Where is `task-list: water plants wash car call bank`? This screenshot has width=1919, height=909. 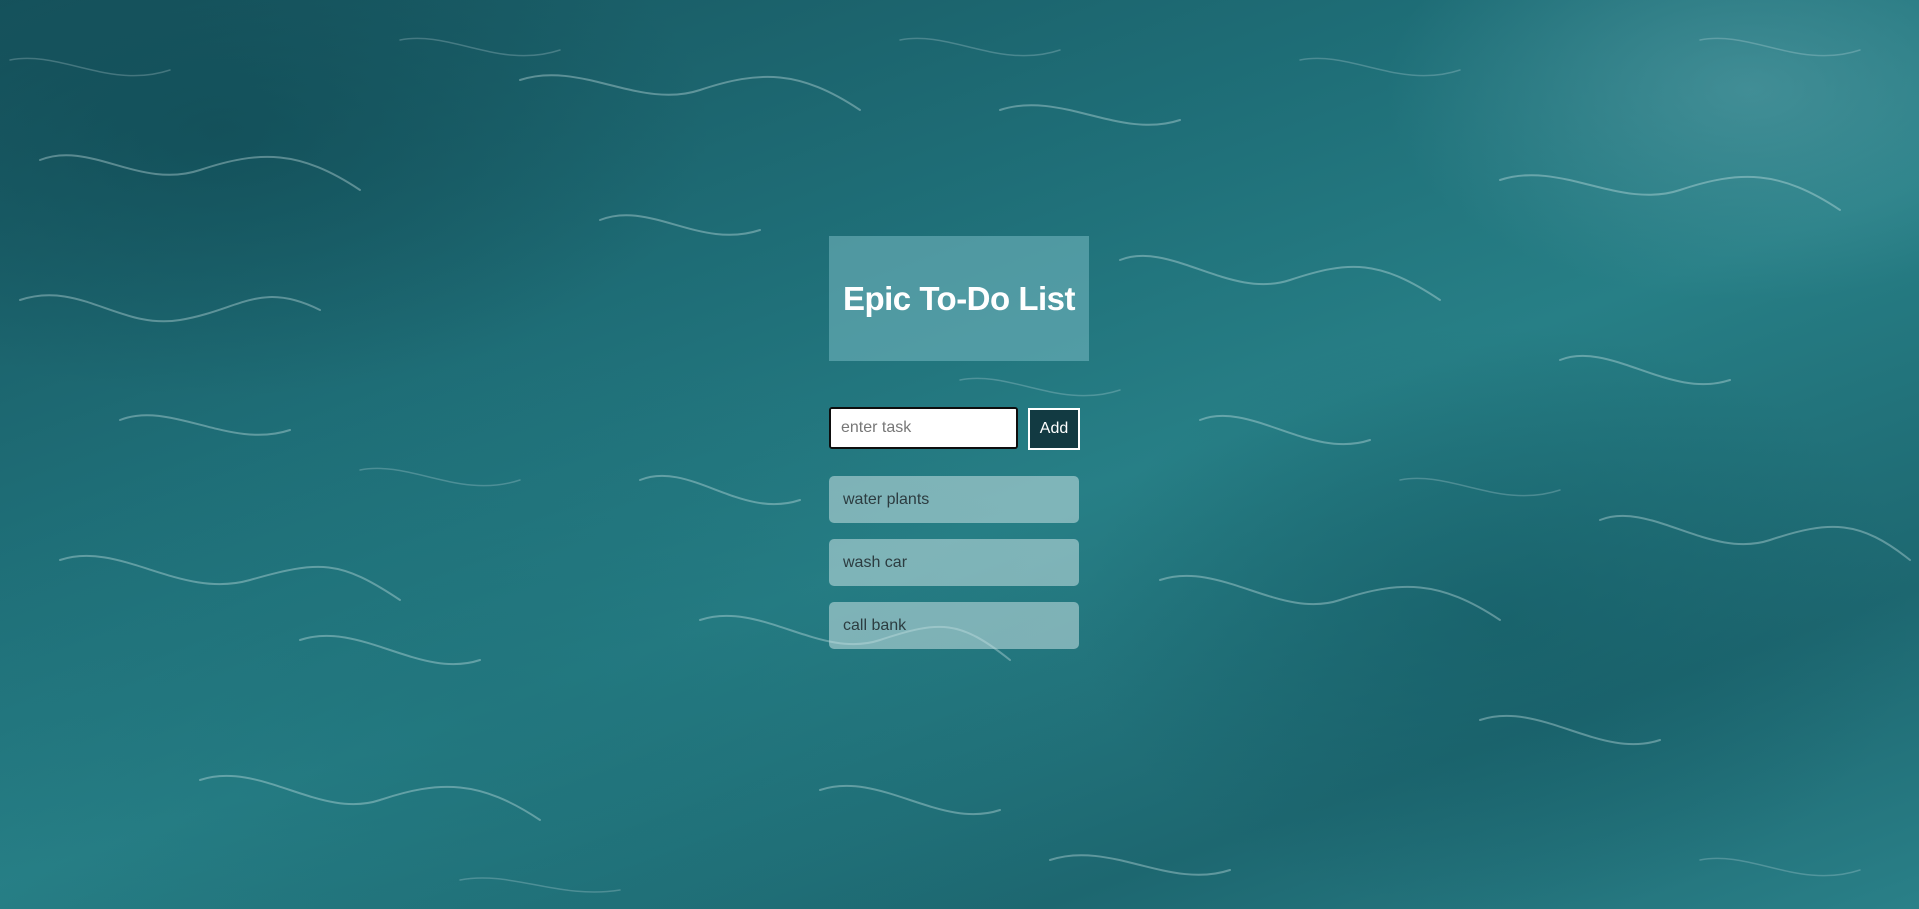
task-list: water plants wash car call bank is located at coordinates (954, 570).